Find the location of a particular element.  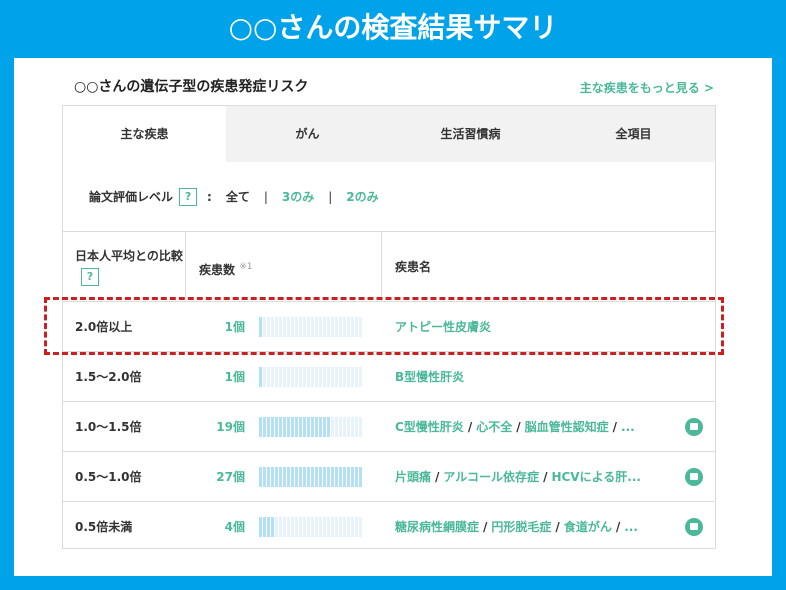

row-count: 19個 is located at coordinates (224, 427).